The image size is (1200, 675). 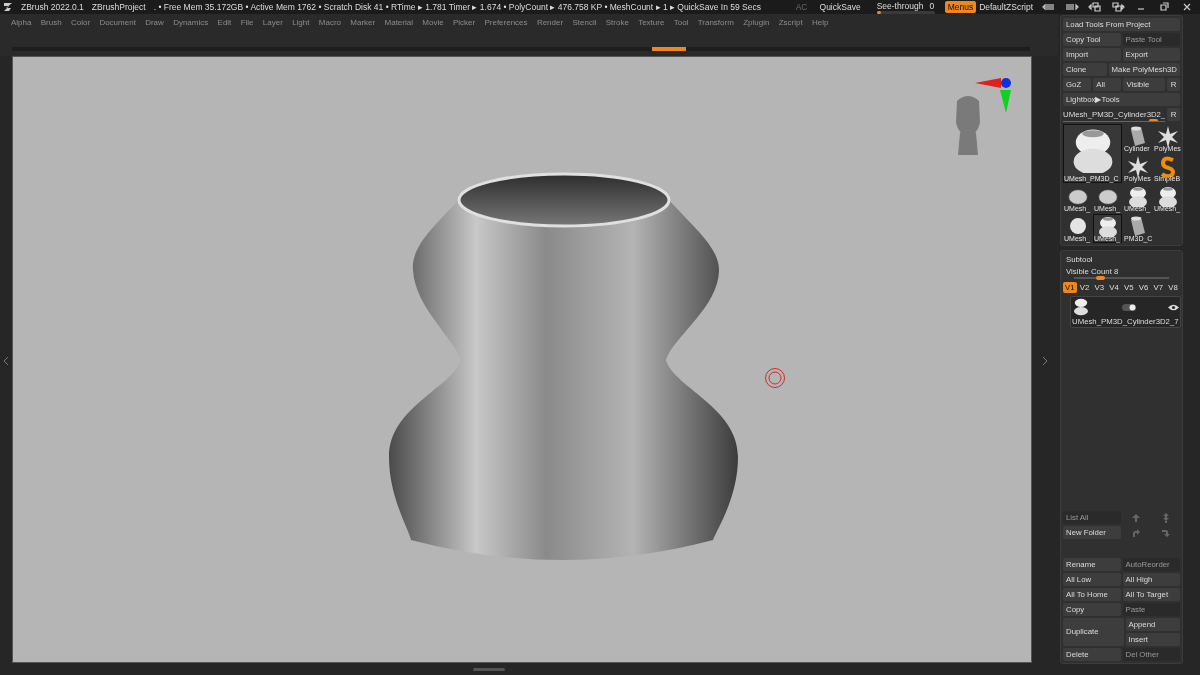 I want to click on menu-item: Tool, so click(x=681, y=22).